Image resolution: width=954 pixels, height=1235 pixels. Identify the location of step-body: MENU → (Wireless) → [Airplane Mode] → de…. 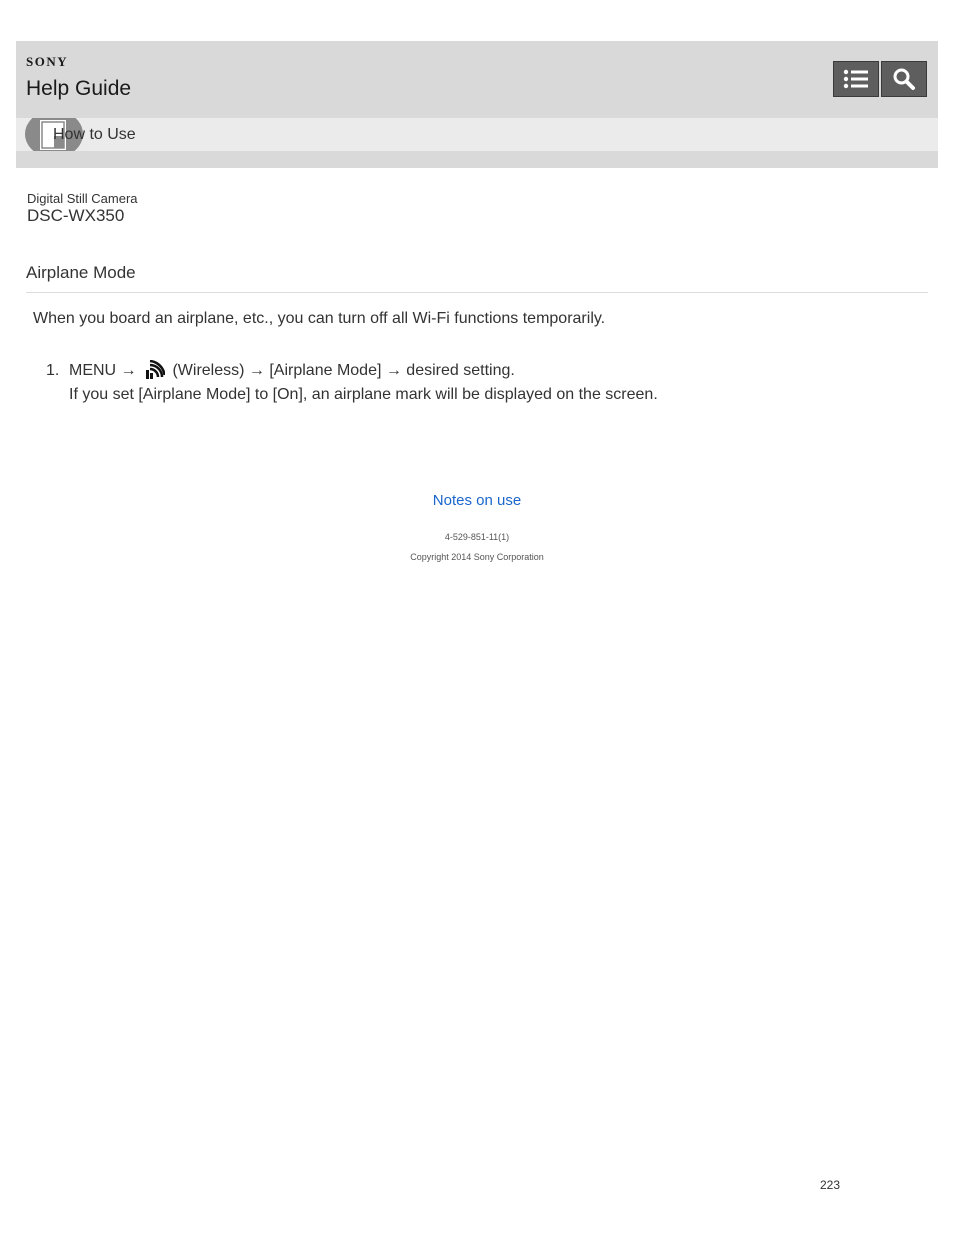
(363, 383).